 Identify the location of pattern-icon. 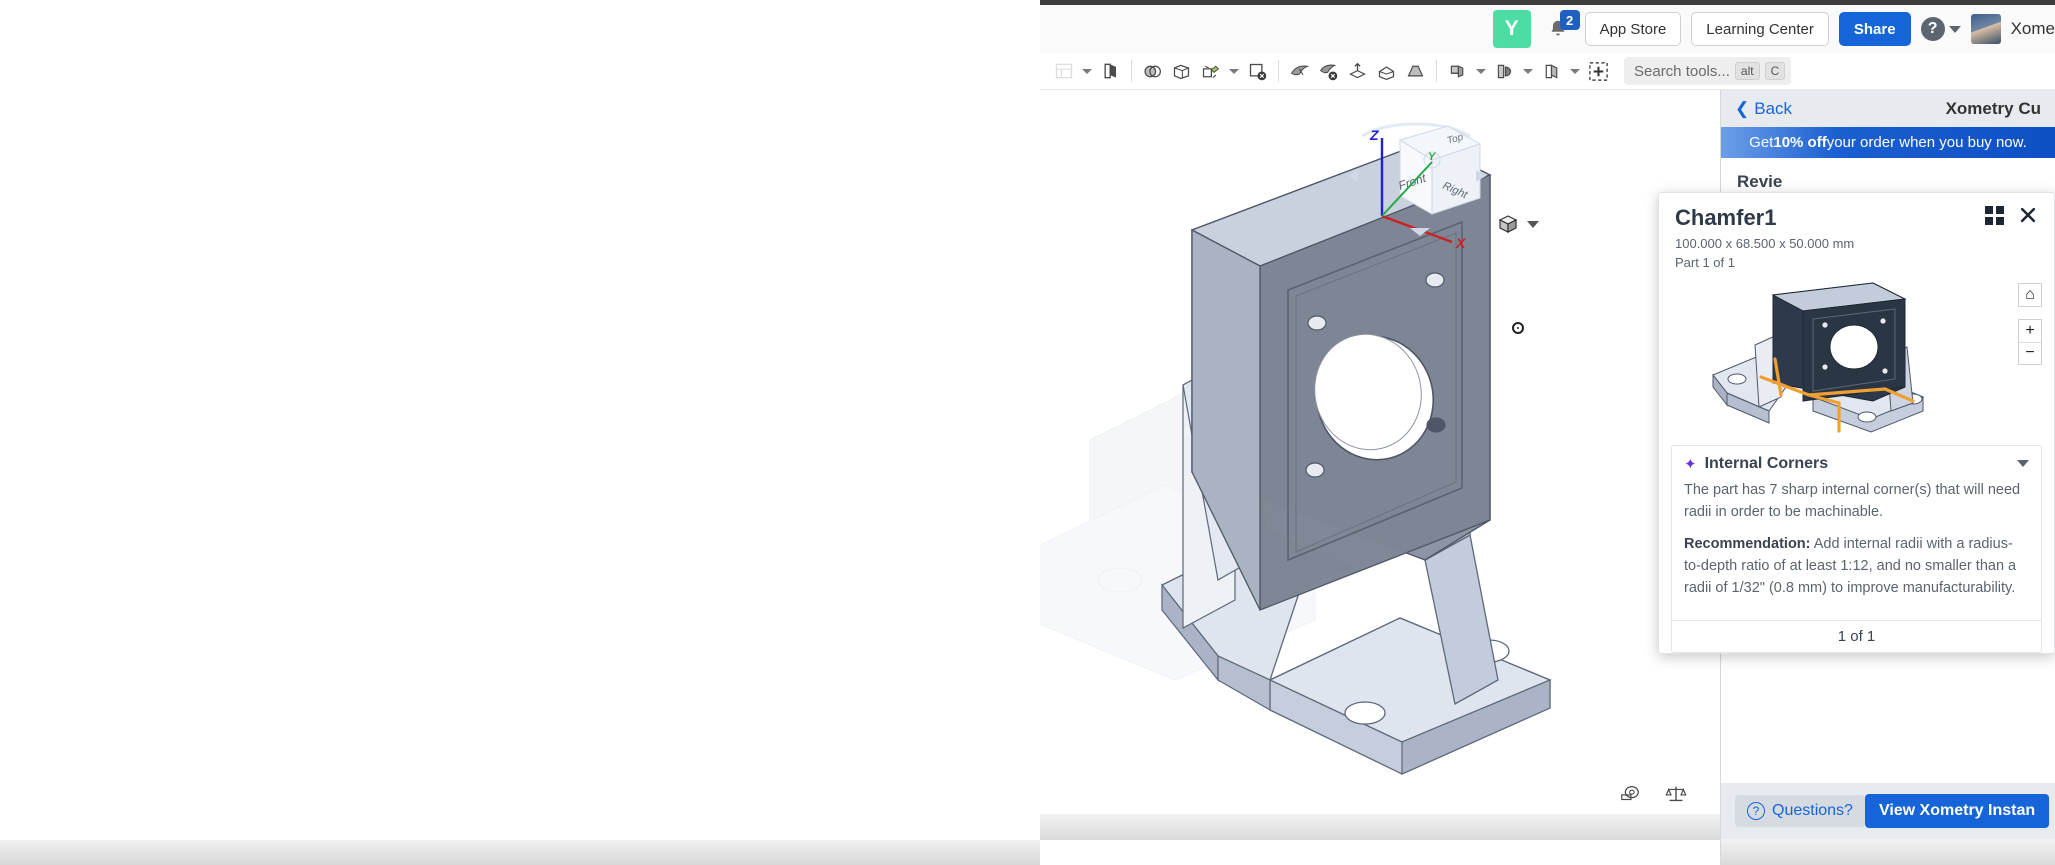
(1457, 71).